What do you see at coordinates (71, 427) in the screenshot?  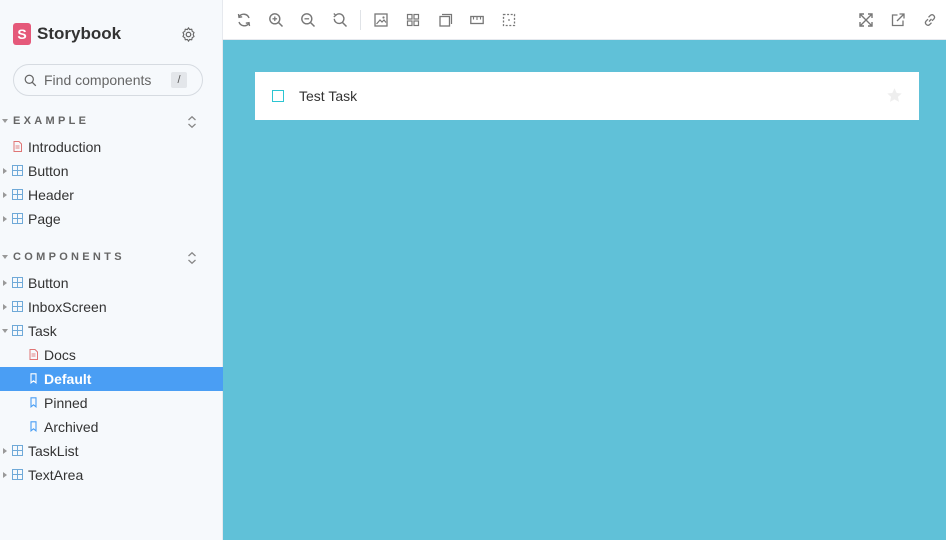 I see `sidebar-item-label: Archived` at bounding box center [71, 427].